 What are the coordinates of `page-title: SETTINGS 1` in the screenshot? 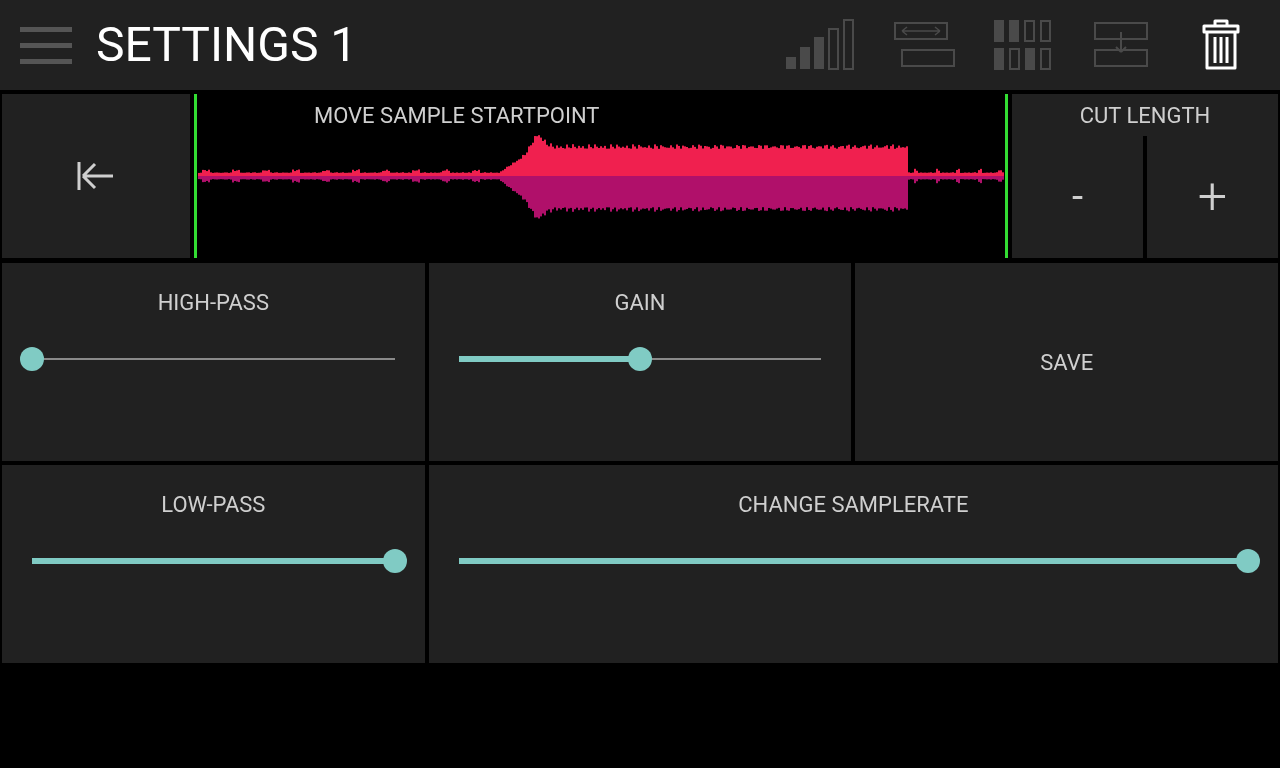 It's located at (227, 45).